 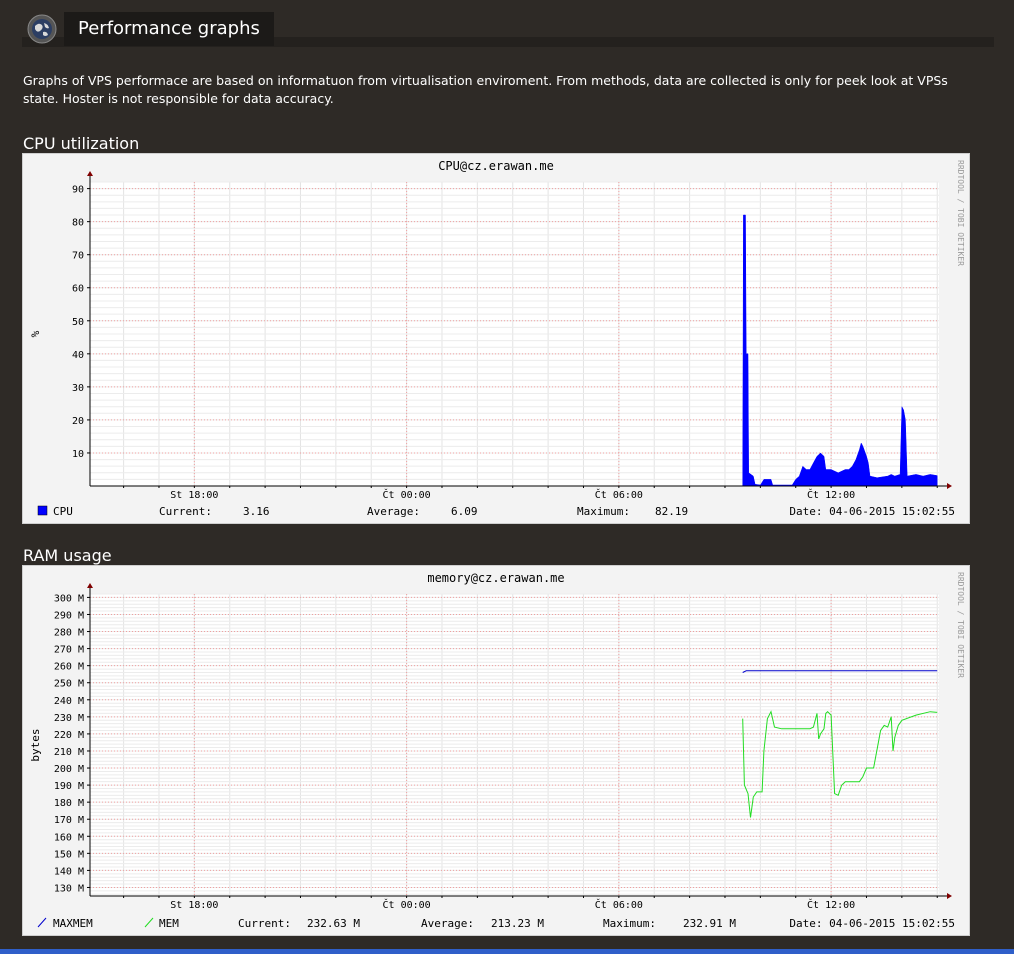 What do you see at coordinates (63, 511) in the screenshot?
I see `legend-label: CPU` at bounding box center [63, 511].